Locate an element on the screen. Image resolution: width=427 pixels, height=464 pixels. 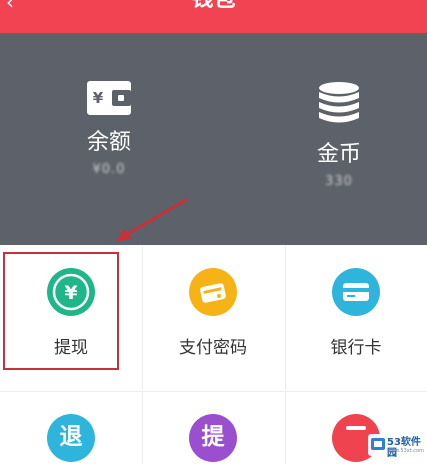
refund-icon: 退 is located at coordinates (71, 438).